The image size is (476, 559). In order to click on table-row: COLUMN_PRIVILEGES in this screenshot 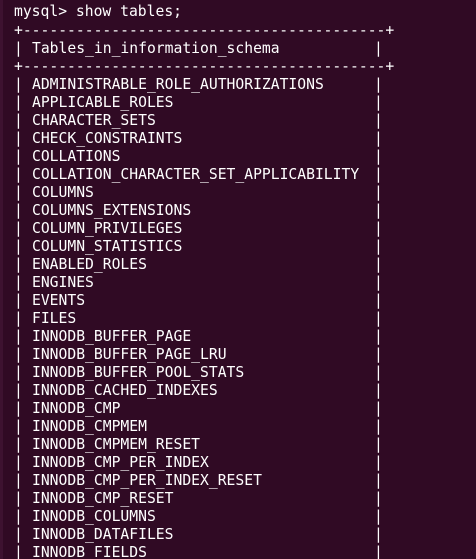, I will do `click(107, 228)`.